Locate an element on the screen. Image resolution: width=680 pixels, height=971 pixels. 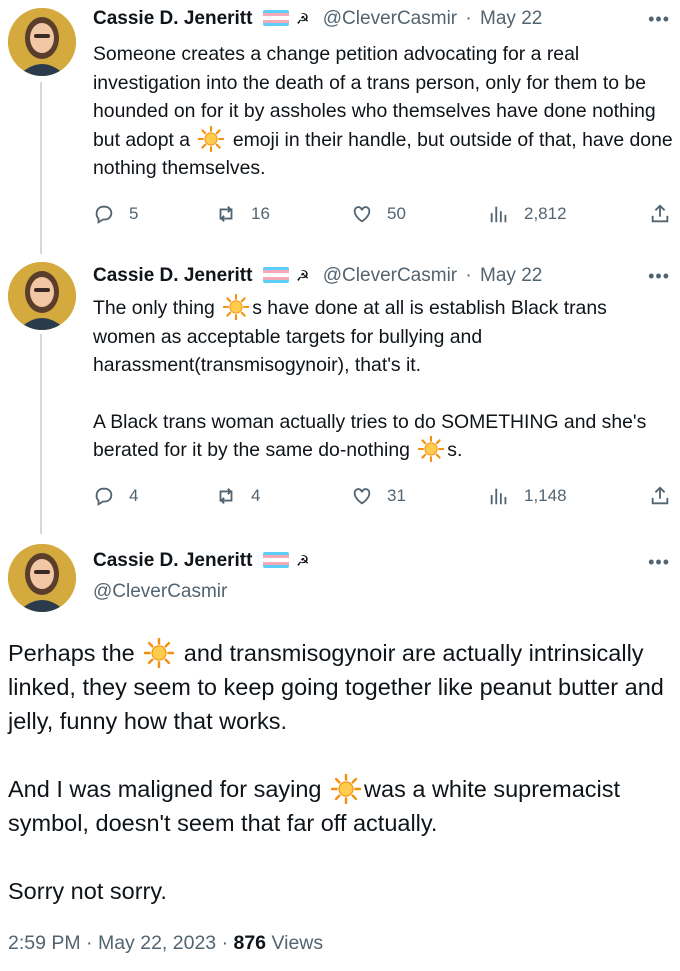
retweet-count: 4 is located at coordinates (256, 495).